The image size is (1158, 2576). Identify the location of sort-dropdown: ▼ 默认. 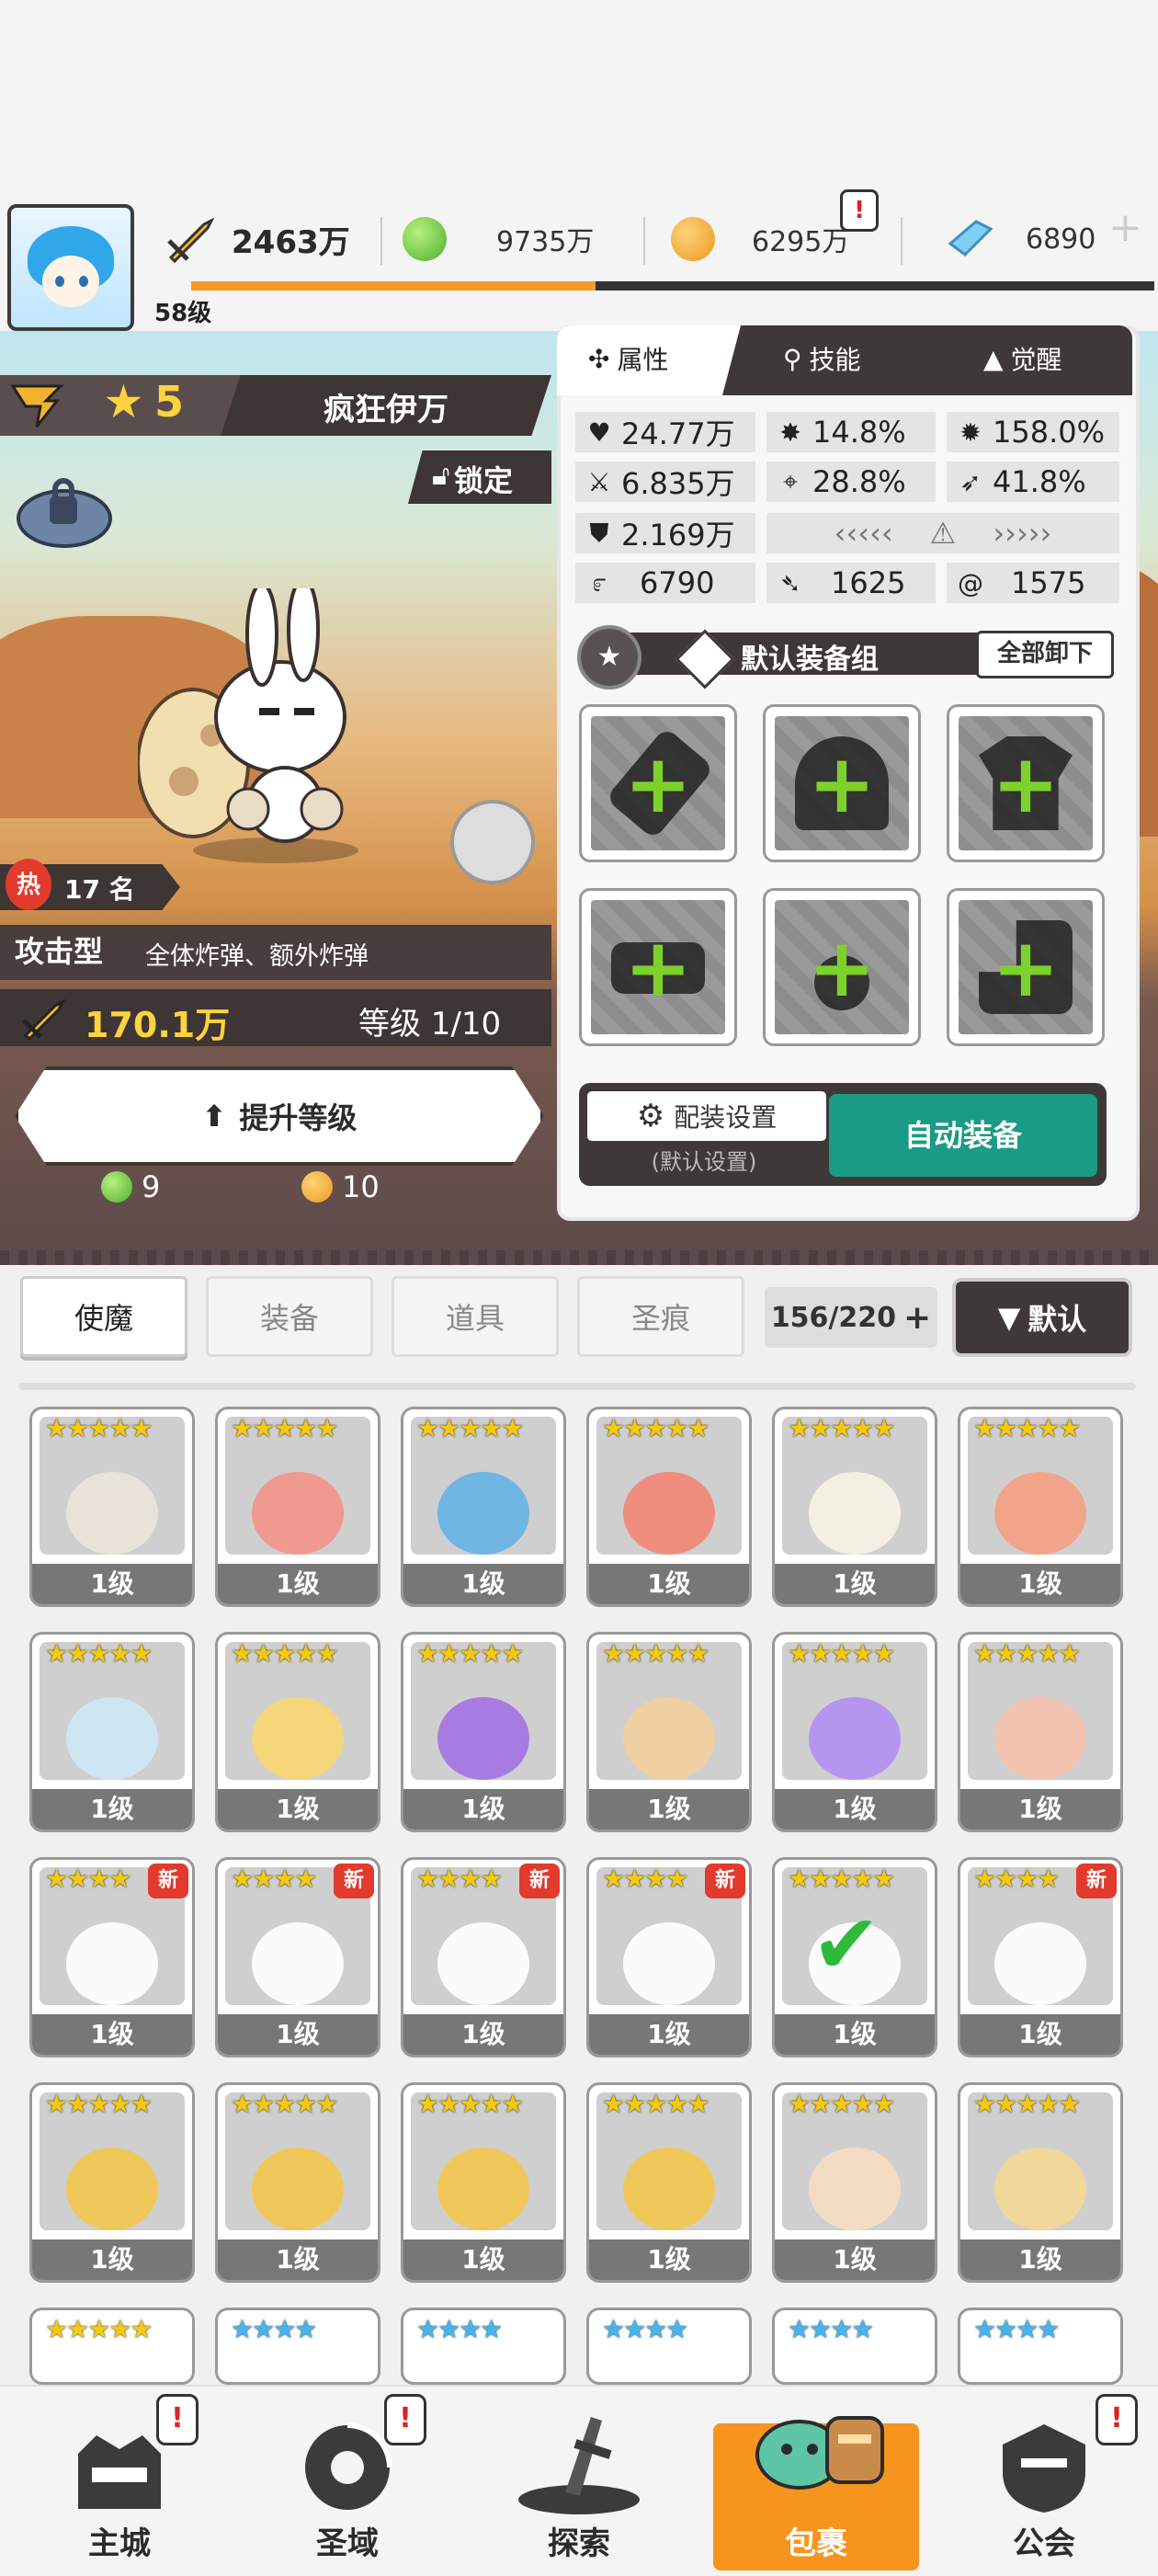
(1042, 1317).